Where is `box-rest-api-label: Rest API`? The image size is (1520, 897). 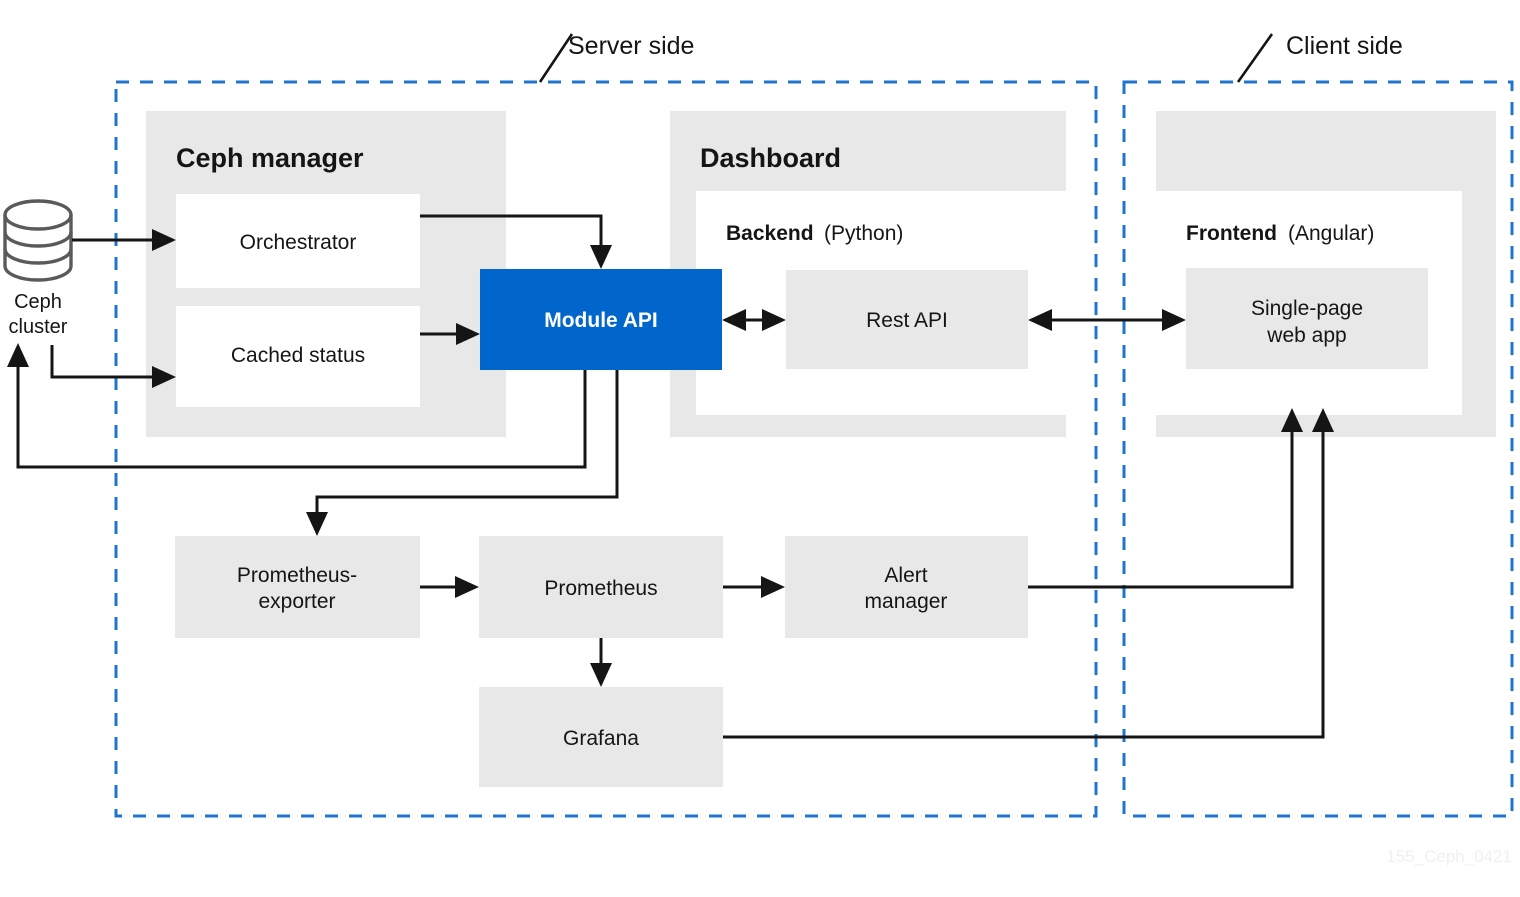 box-rest-api-label: Rest API is located at coordinates (907, 320).